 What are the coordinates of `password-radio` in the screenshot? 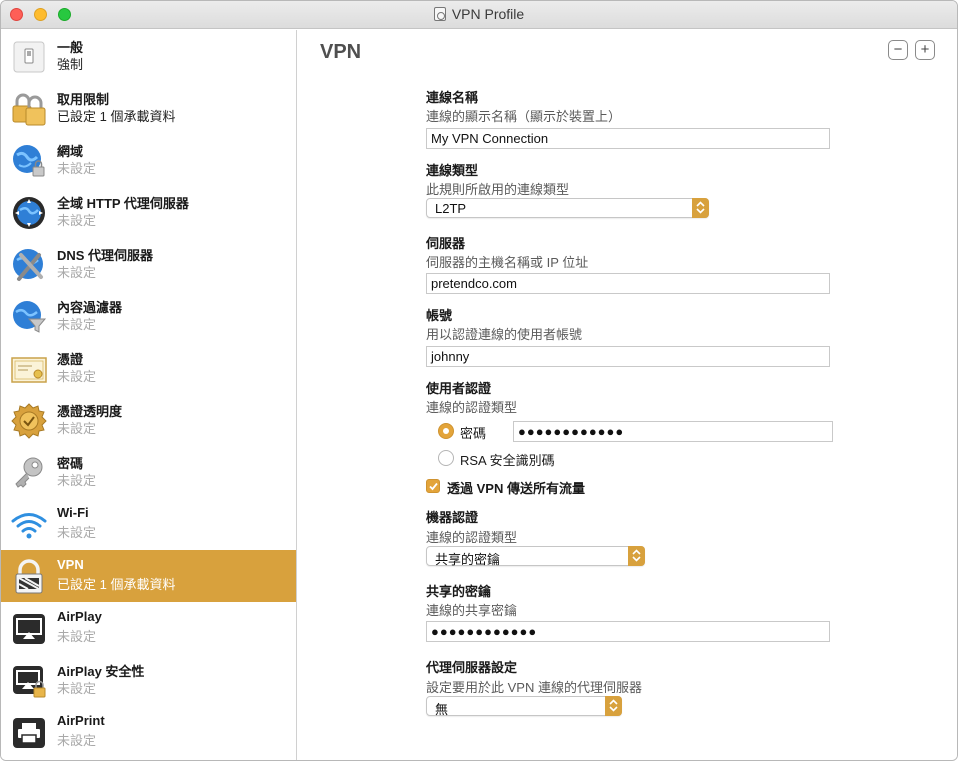 It's located at (446, 431).